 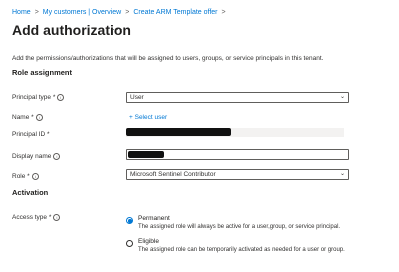 What do you see at coordinates (23, 117) in the screenshot?
I see `name-label-text: Name *` at bounding box center [23, 117].